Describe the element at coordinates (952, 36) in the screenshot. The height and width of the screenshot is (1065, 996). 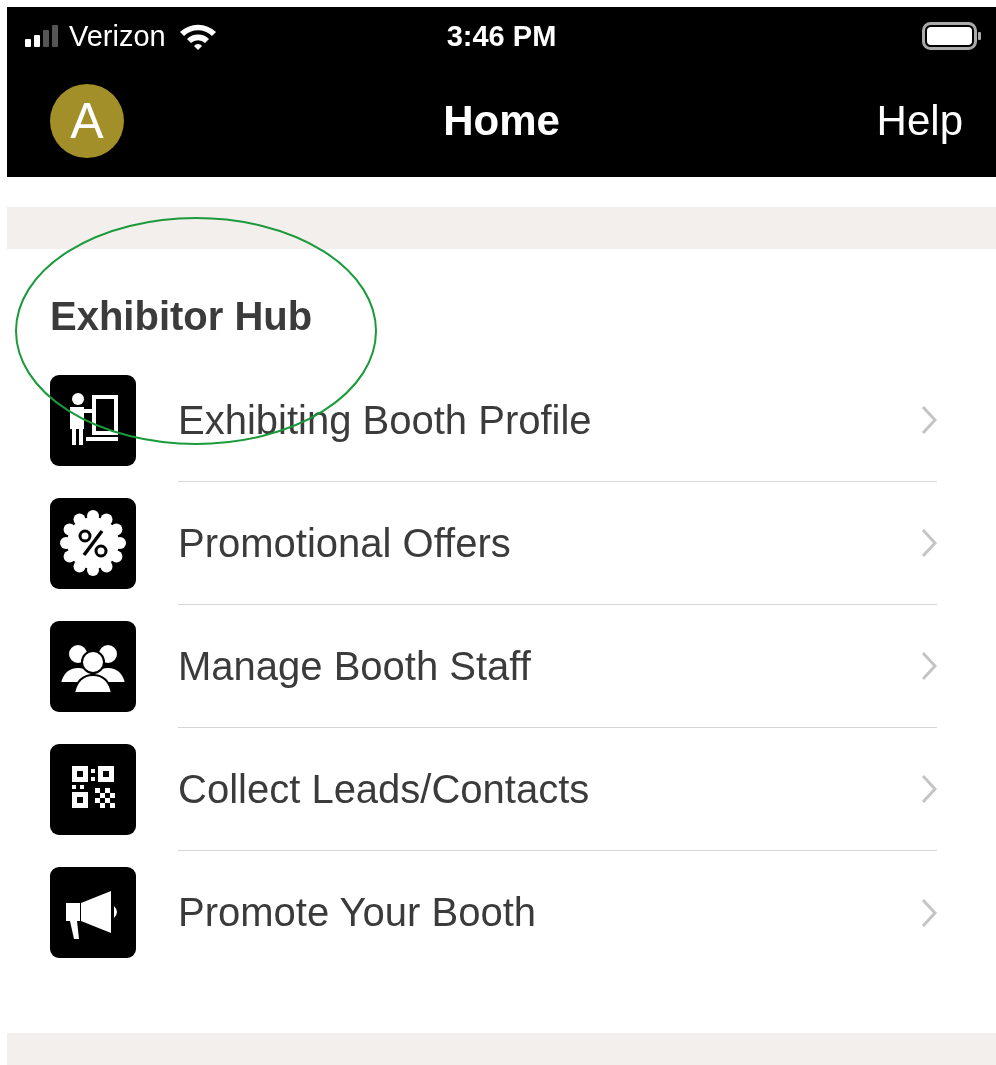
I see `battery-icon` at that location.